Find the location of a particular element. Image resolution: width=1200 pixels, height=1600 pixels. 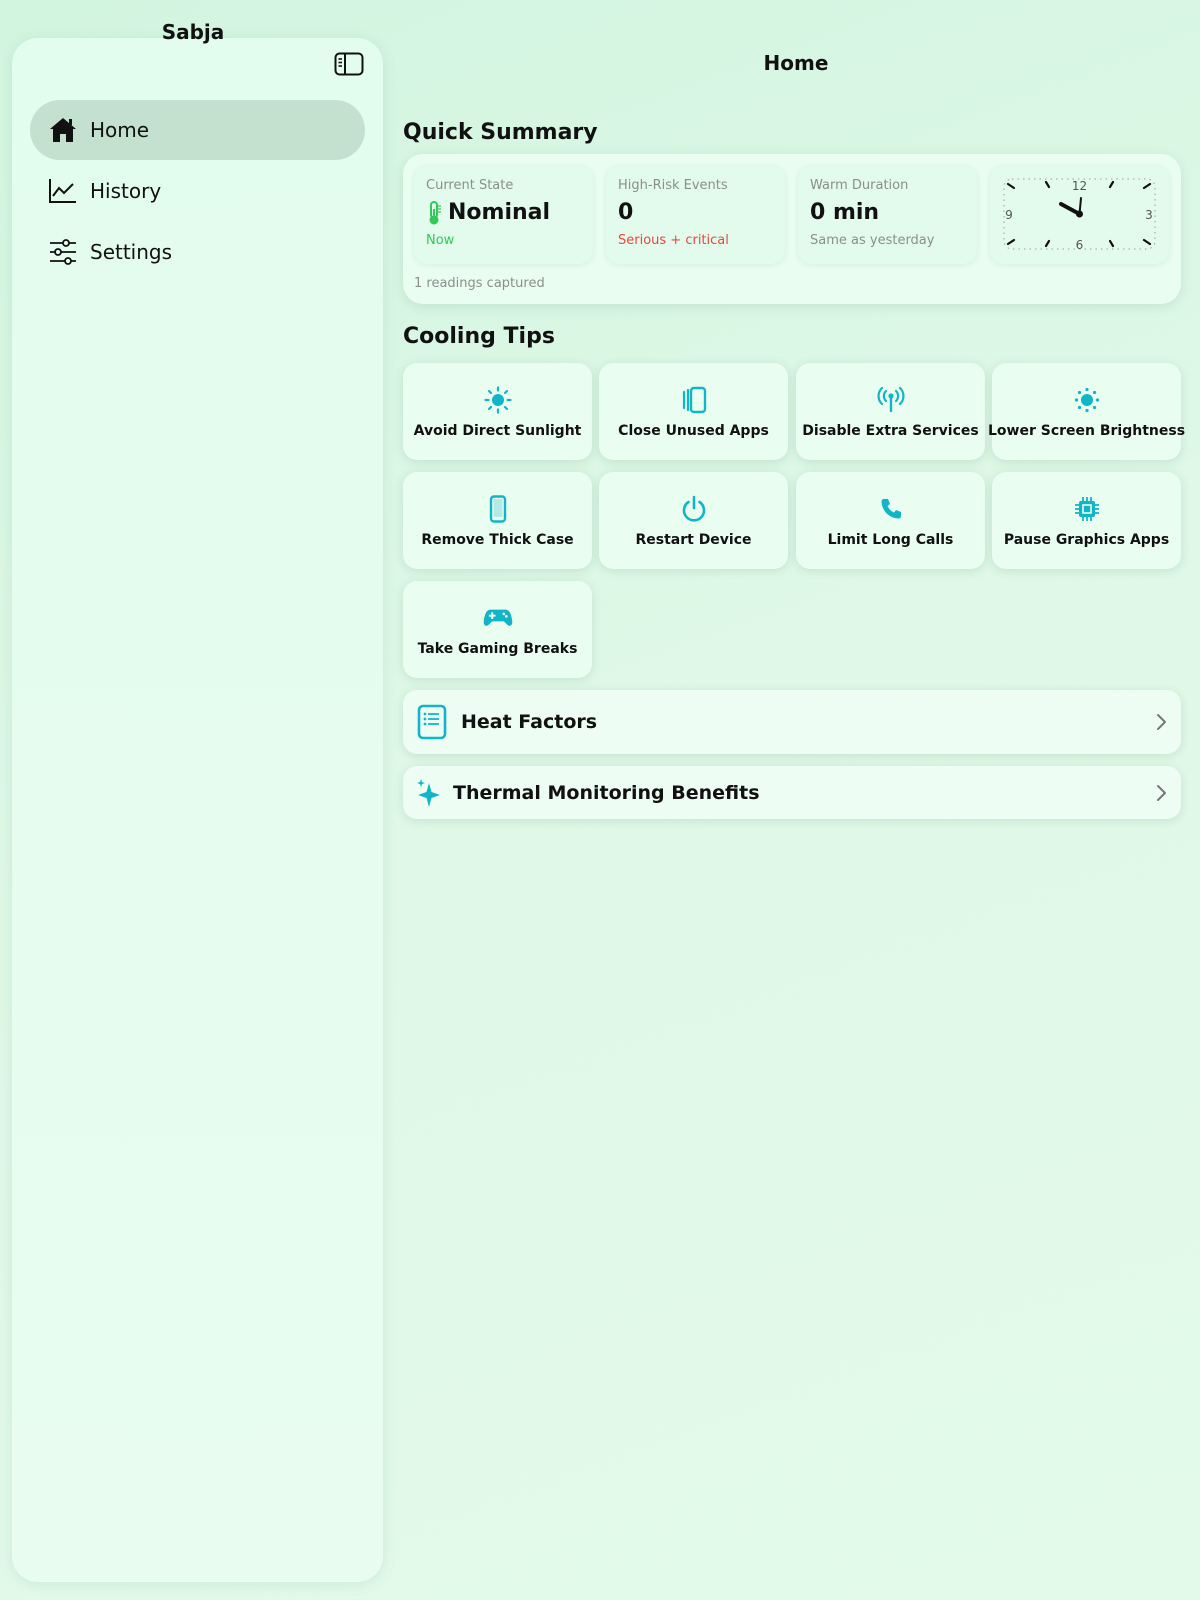

tip-label: Disable Extra Services is located at coordinates (890, 430).